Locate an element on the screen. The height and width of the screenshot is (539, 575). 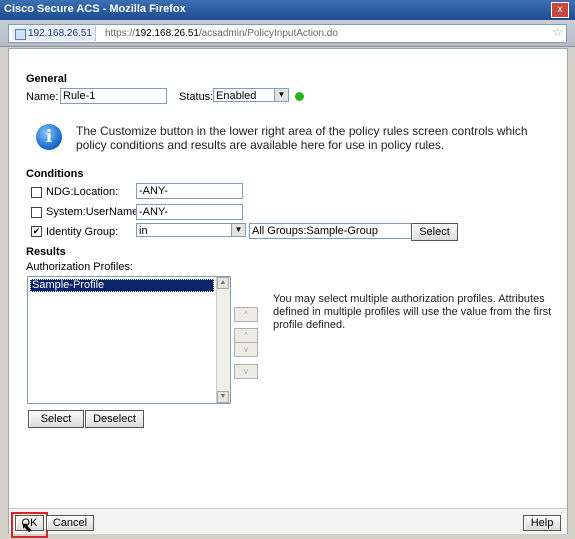
mouse-cursor-icon: ⬉ is located at coordinates (27, 527).